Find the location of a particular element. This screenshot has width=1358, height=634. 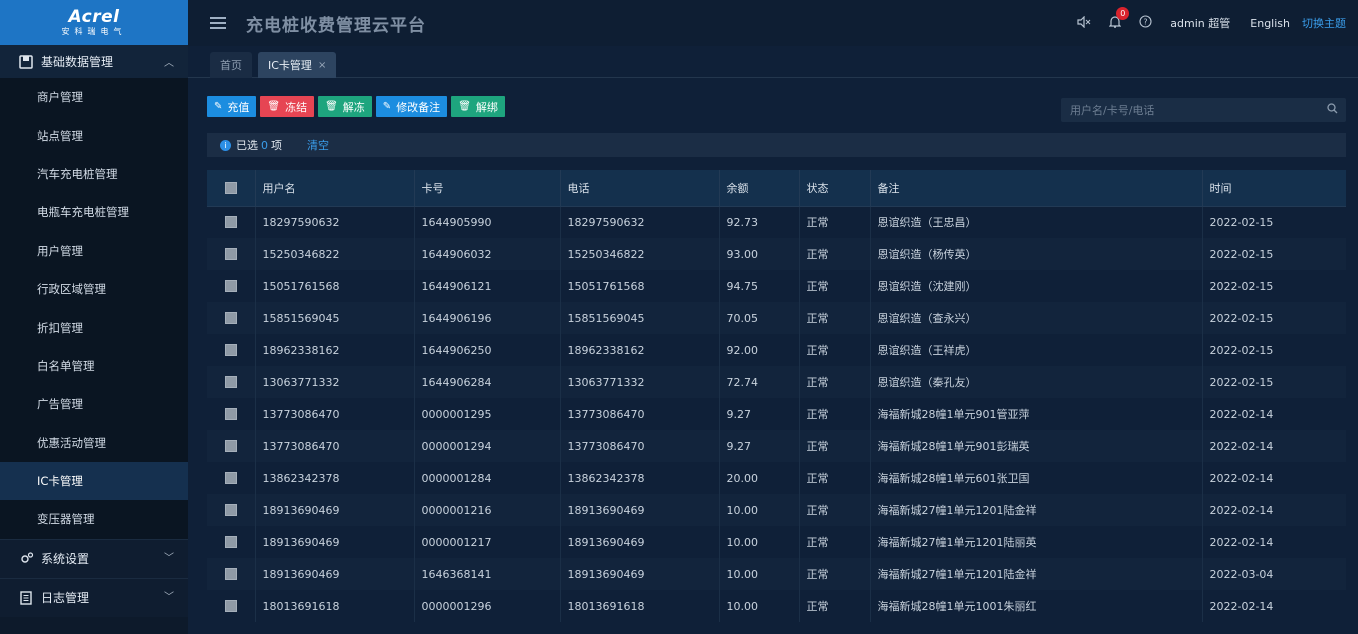

bell-icon: 0 is located at coordinates (1119, 19).